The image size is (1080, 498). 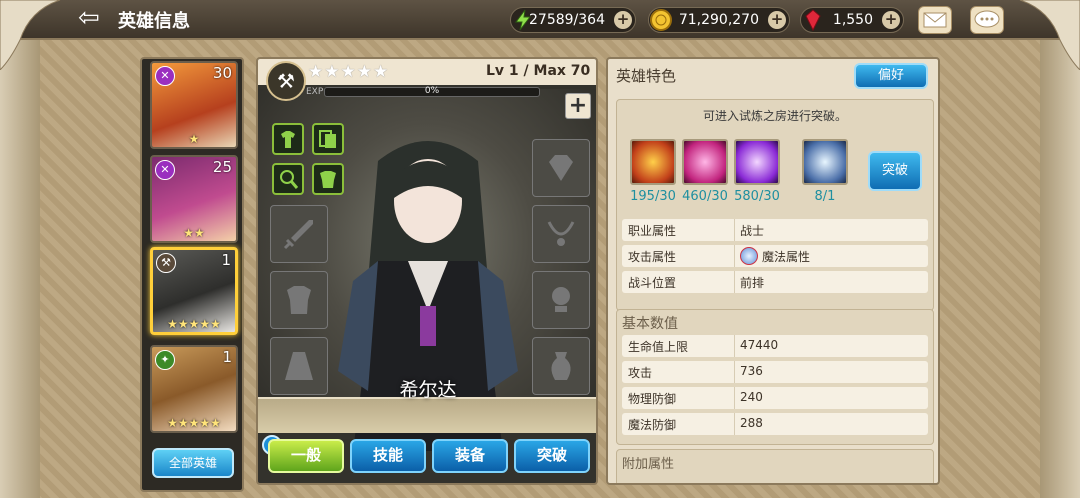 What do you see at coordinates (650, 324) in the screenshot?
I see `stats-title: 基本数值` at bounding box center [650, 324].